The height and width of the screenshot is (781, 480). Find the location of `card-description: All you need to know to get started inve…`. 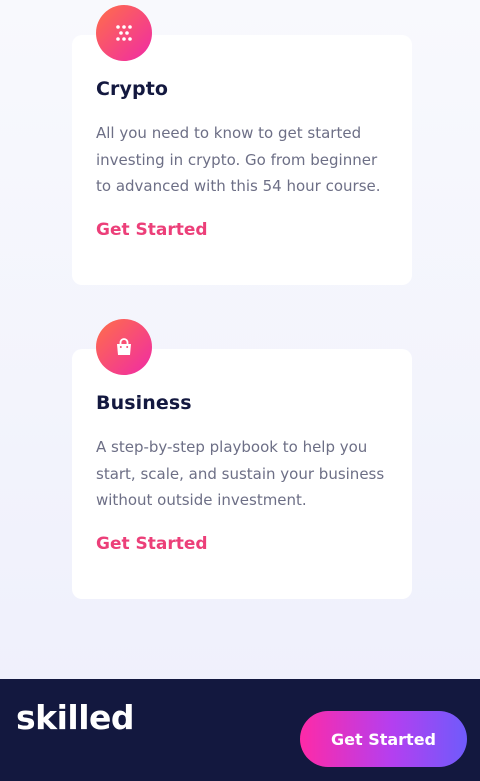

card-description: All you need to know to get started inve… is located at coordinates (238, 159).